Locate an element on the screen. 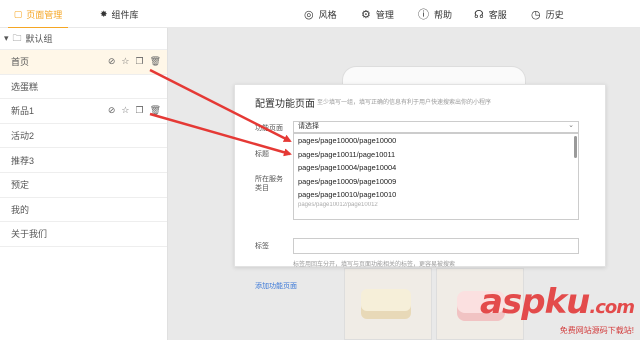 The height and width of the screenshot is (340, 640). dialog-hint: 至少填写一组，填写正确的信息有利于用户快速搜索出你的小程序 is located at coordinates (404, 103).